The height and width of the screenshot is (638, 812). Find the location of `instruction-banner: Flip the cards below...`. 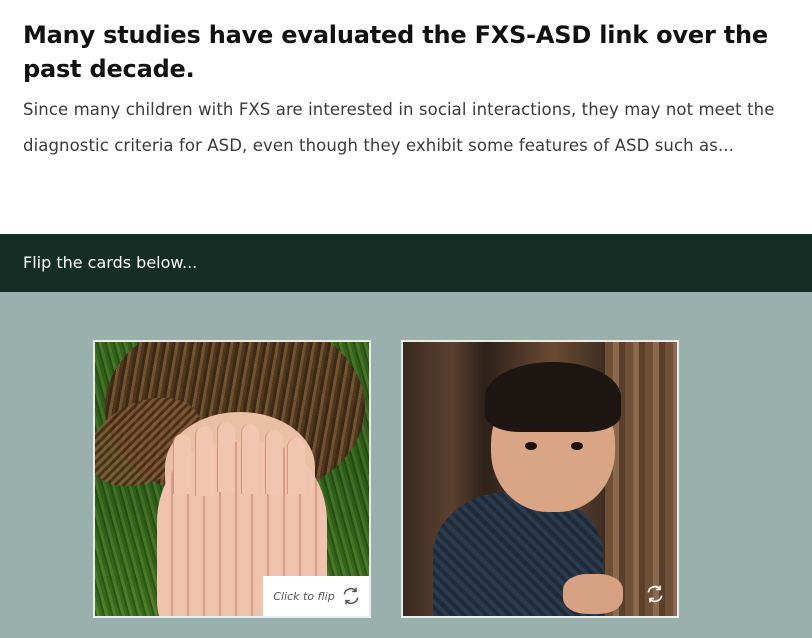

instruction-banner: Flip the cards below... is located at coordinates (406, 263).